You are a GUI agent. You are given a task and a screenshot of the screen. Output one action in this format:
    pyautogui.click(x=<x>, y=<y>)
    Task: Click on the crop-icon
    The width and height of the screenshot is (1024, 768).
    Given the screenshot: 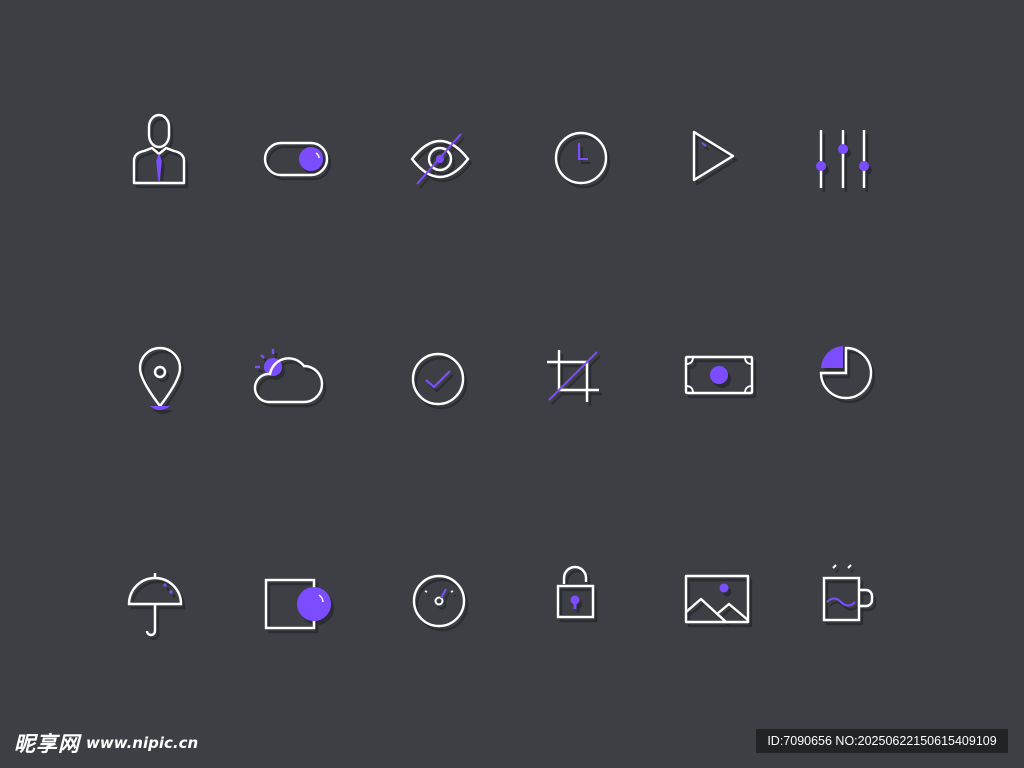 What is the action you would take?
    pyautogui.click(x=573, y=376)
    